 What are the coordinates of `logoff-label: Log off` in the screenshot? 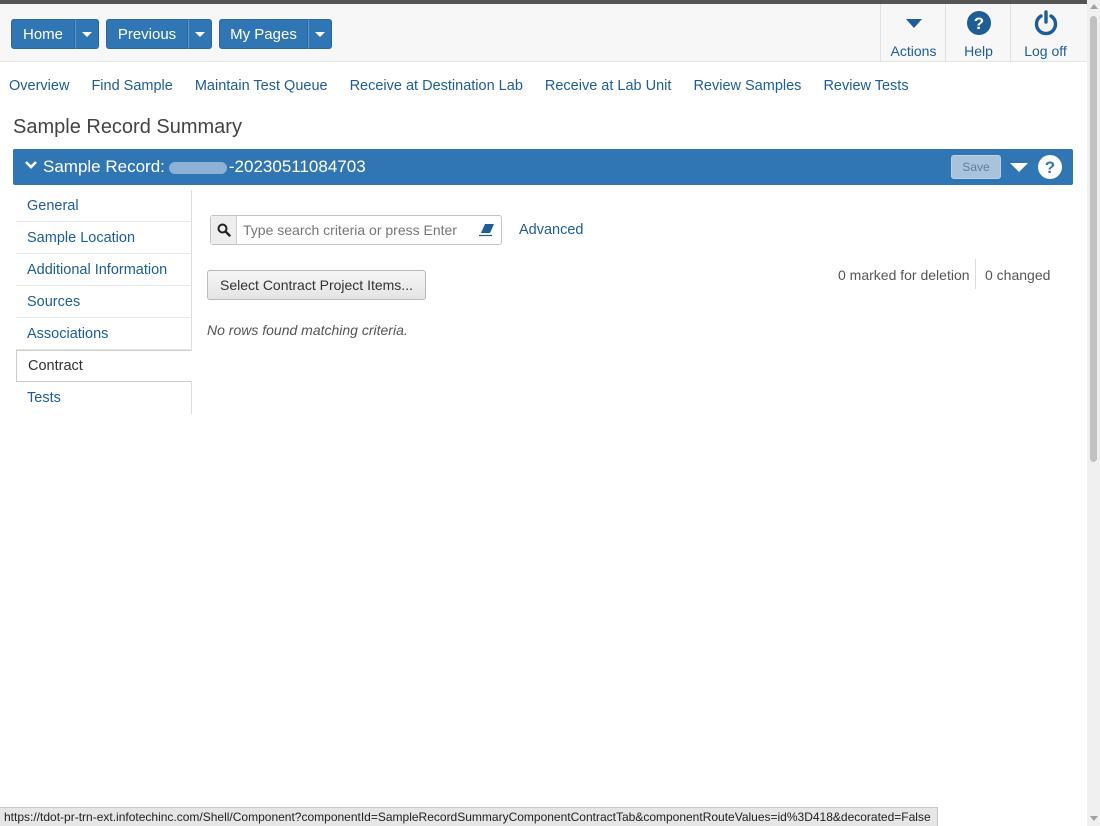 It's located at (1045, 51).